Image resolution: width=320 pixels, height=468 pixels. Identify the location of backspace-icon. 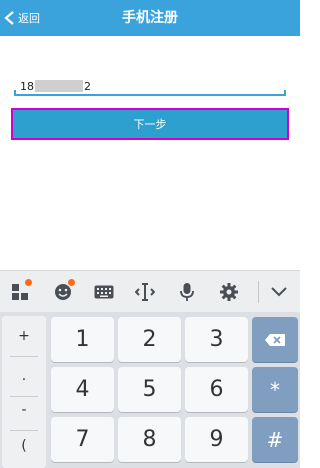
(275, 339).